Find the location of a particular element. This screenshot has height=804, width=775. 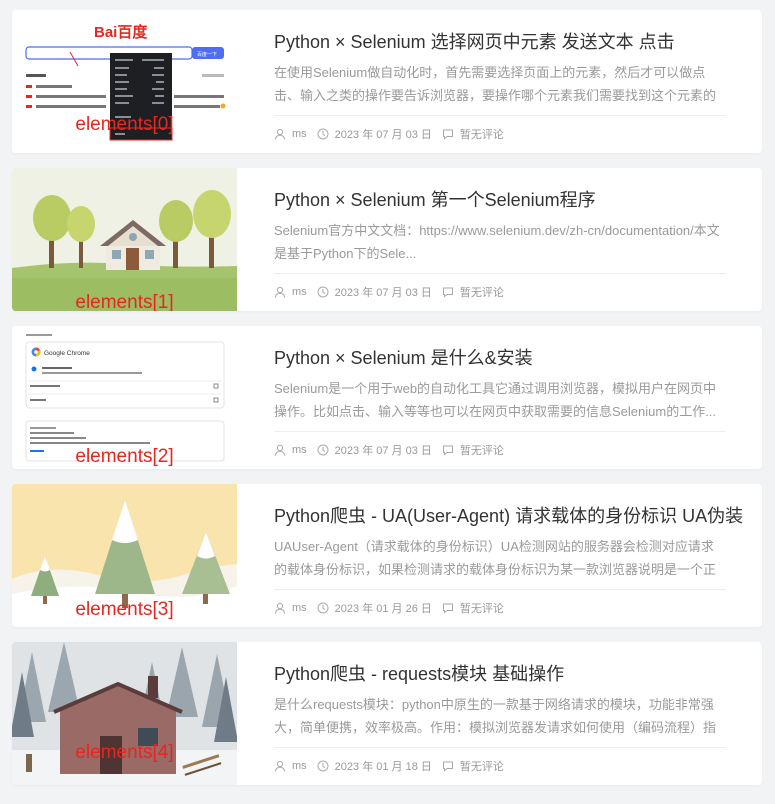

thumbnail-overlay-label: elements[2] is located at coordinates (124, 456).